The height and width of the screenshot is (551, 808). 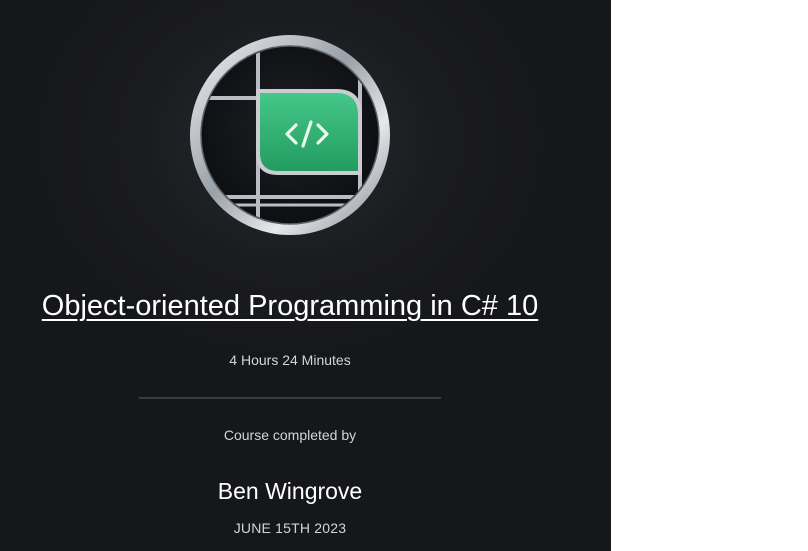 I want to click on divider, so click(x=290, y=398).